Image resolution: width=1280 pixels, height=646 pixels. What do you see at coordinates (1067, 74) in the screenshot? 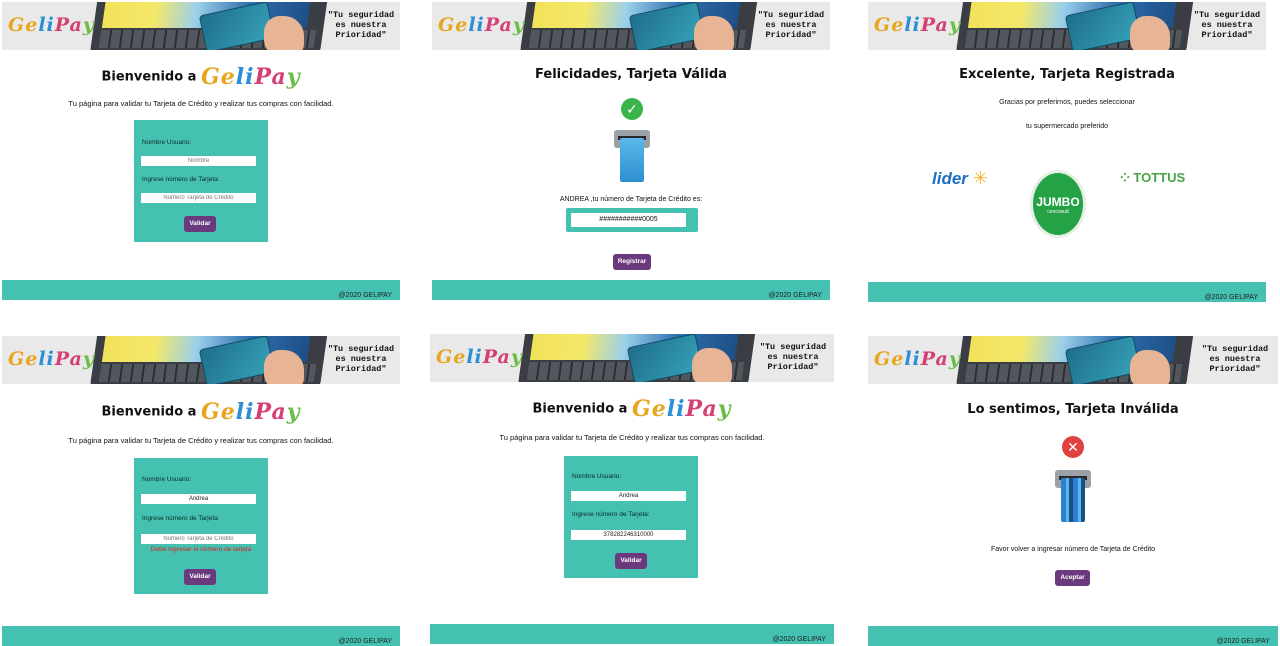
I see `page-title: Excelente, Tarjeta Registrada` at bounding box center [1067, 74].